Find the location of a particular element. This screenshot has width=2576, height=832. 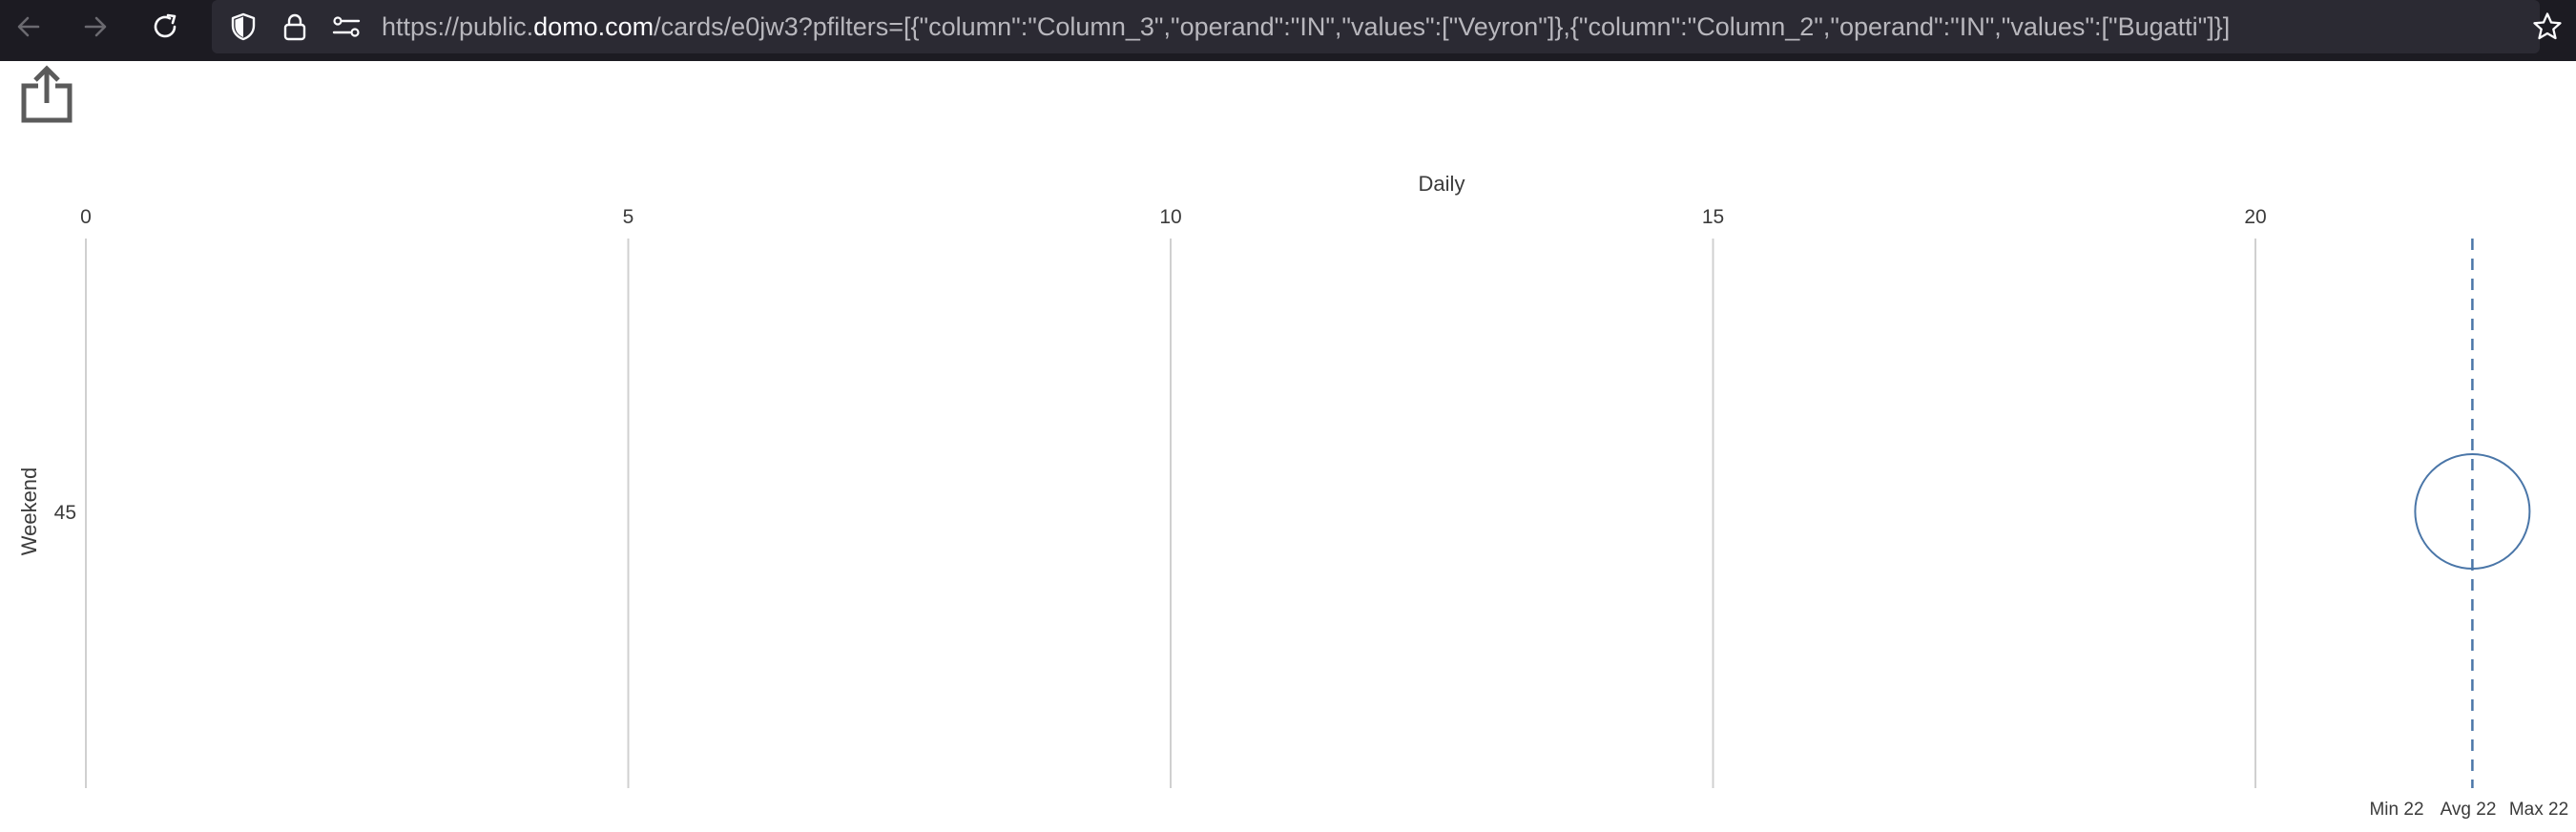

x-tick-label: 20 is located at coordinates (2255, 217).